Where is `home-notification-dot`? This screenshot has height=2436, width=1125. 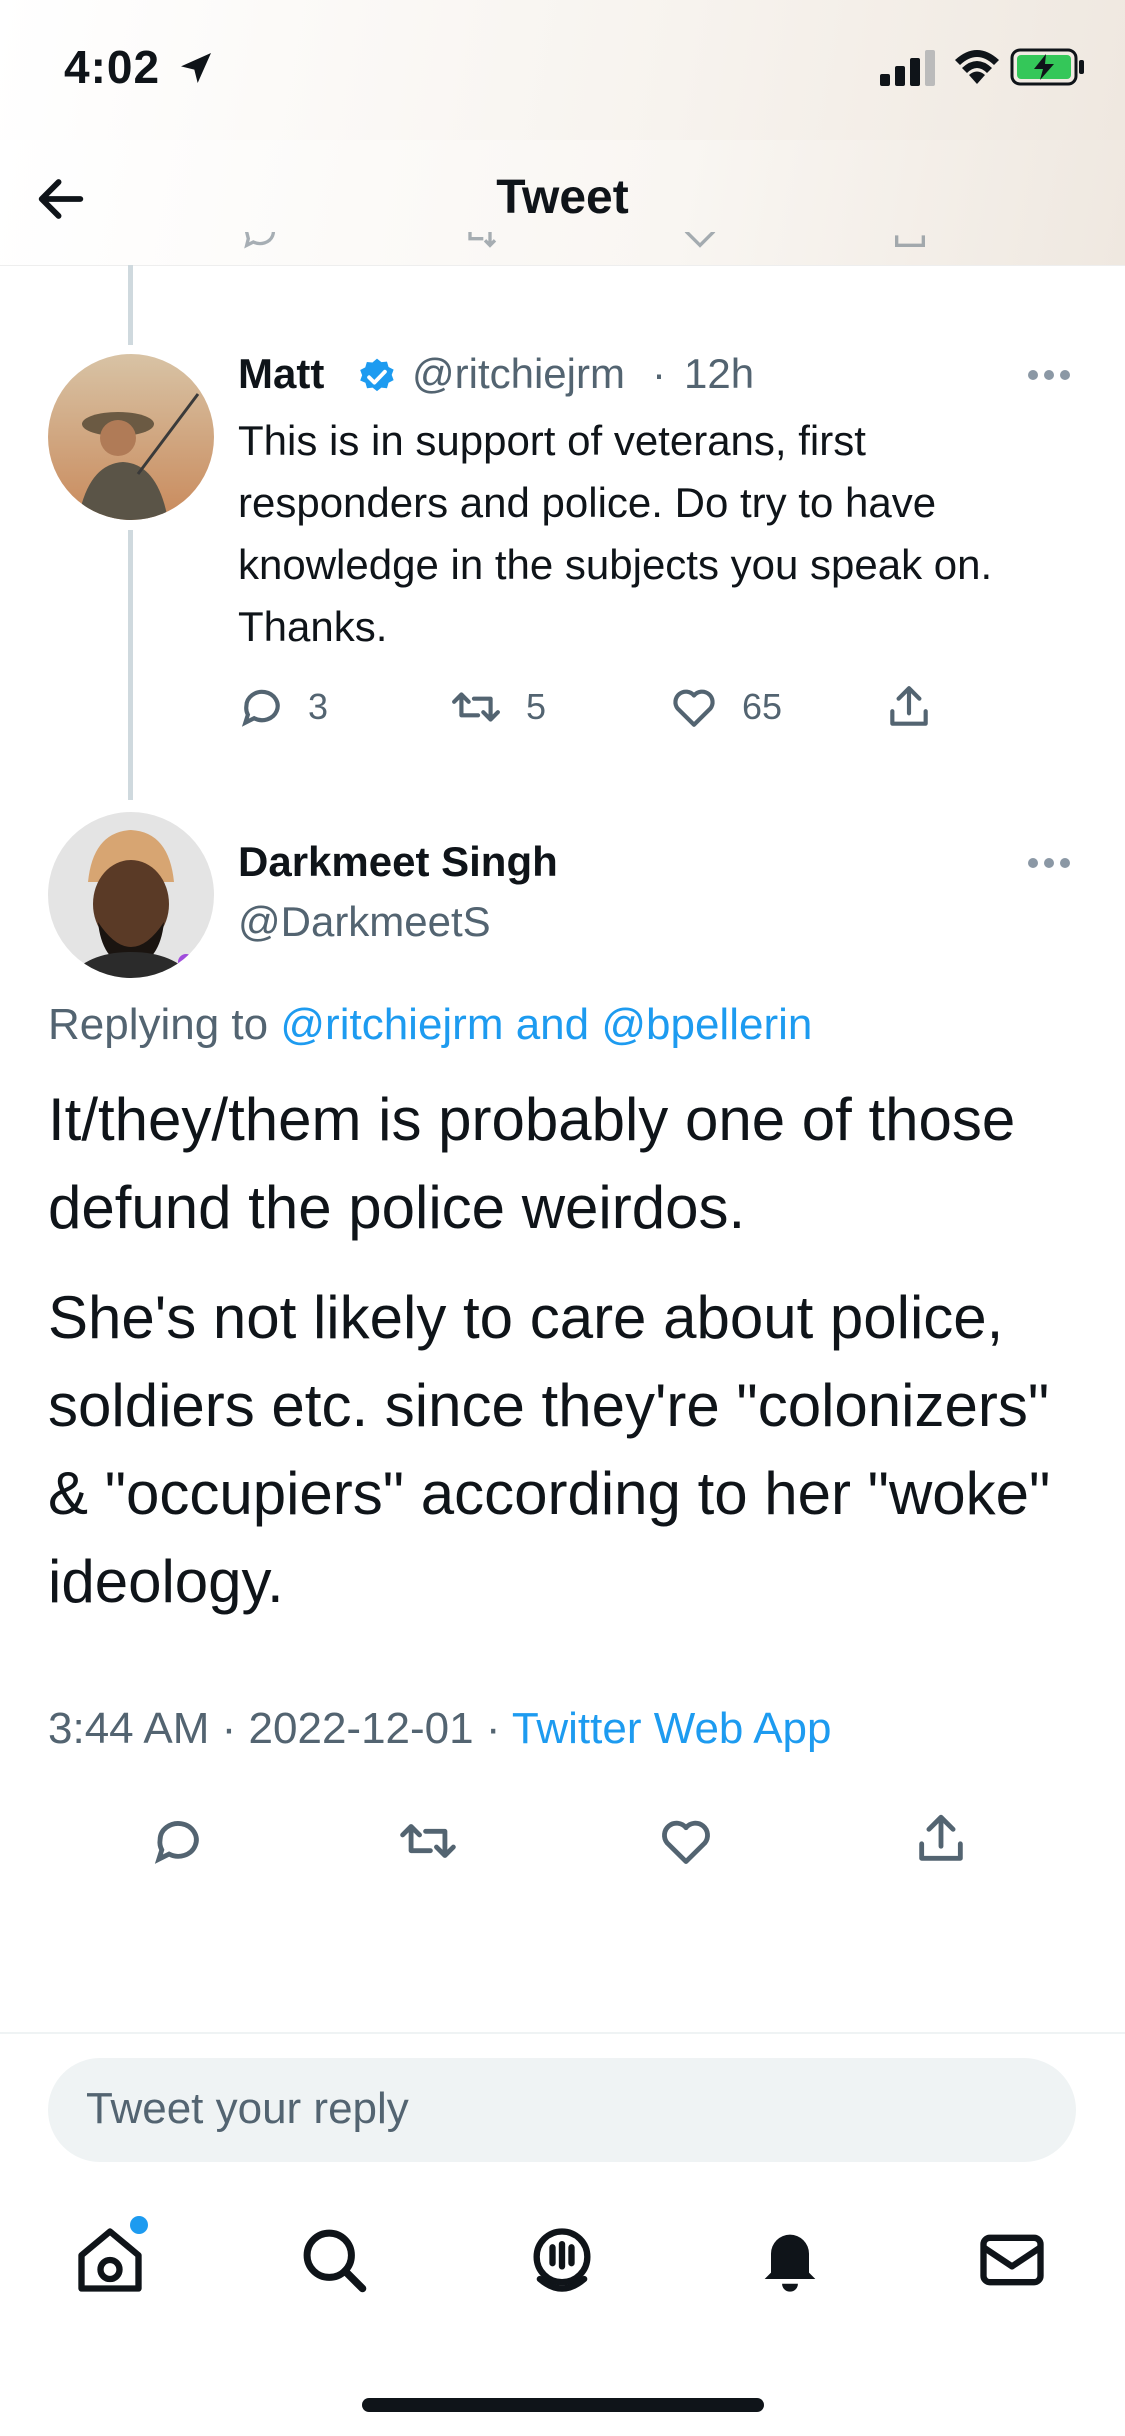 home-notification-dot is located at coordinates (139, 2225).